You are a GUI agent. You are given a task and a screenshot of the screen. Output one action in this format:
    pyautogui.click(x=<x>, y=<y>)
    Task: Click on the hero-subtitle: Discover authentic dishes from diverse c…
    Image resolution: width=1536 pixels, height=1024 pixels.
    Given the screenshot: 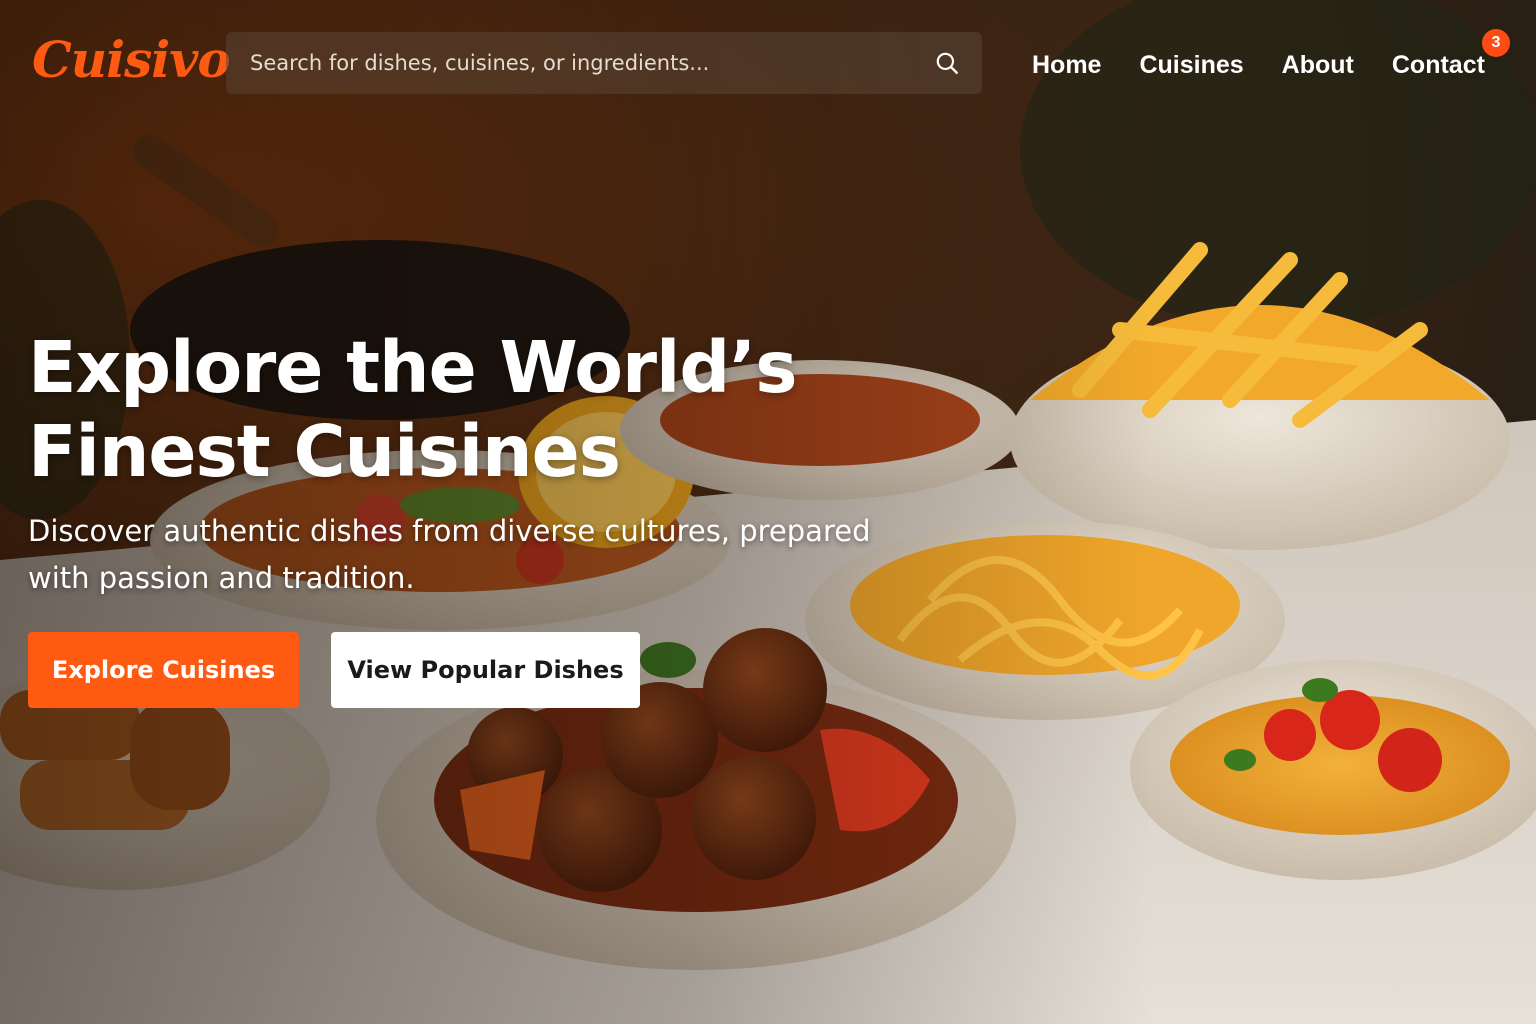 What is the action you would take?
    pyautogui.click(x=449, y=554)
    